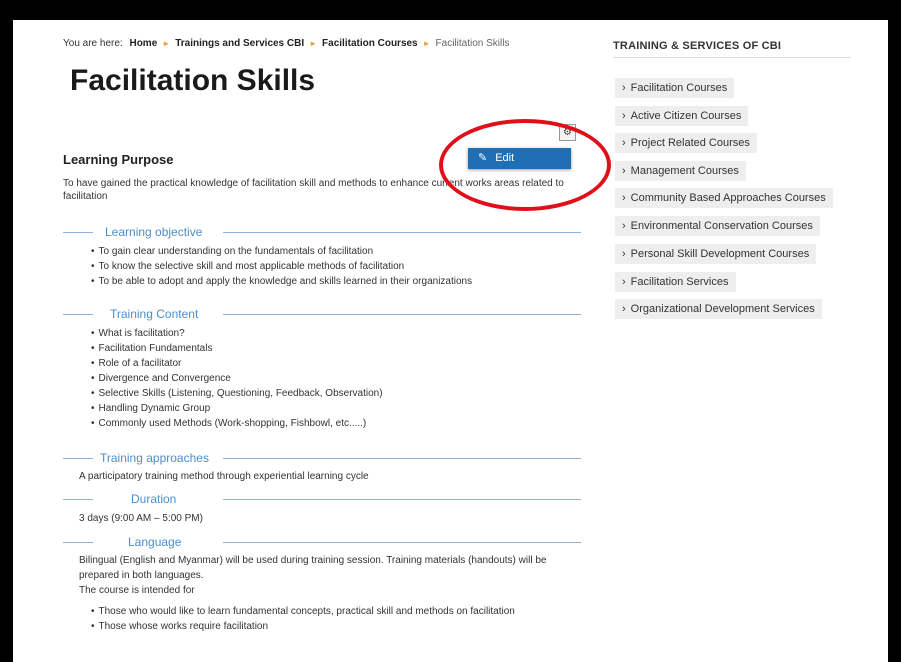  Describe the element at coordinates (141, 575) in the screenshot. I see `language-text-line2: prepared in both languages.` at that location.